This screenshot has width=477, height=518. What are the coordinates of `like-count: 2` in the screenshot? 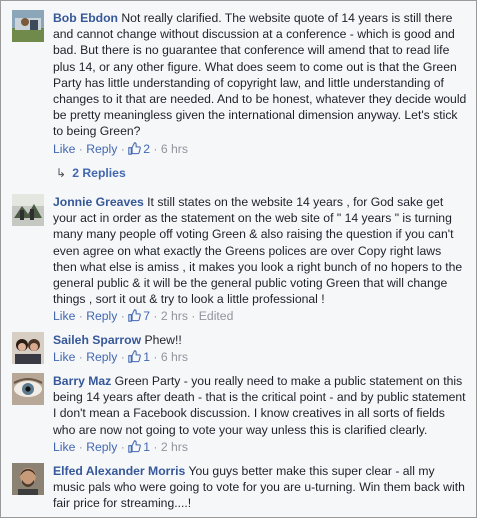 It's located at (139, 149).